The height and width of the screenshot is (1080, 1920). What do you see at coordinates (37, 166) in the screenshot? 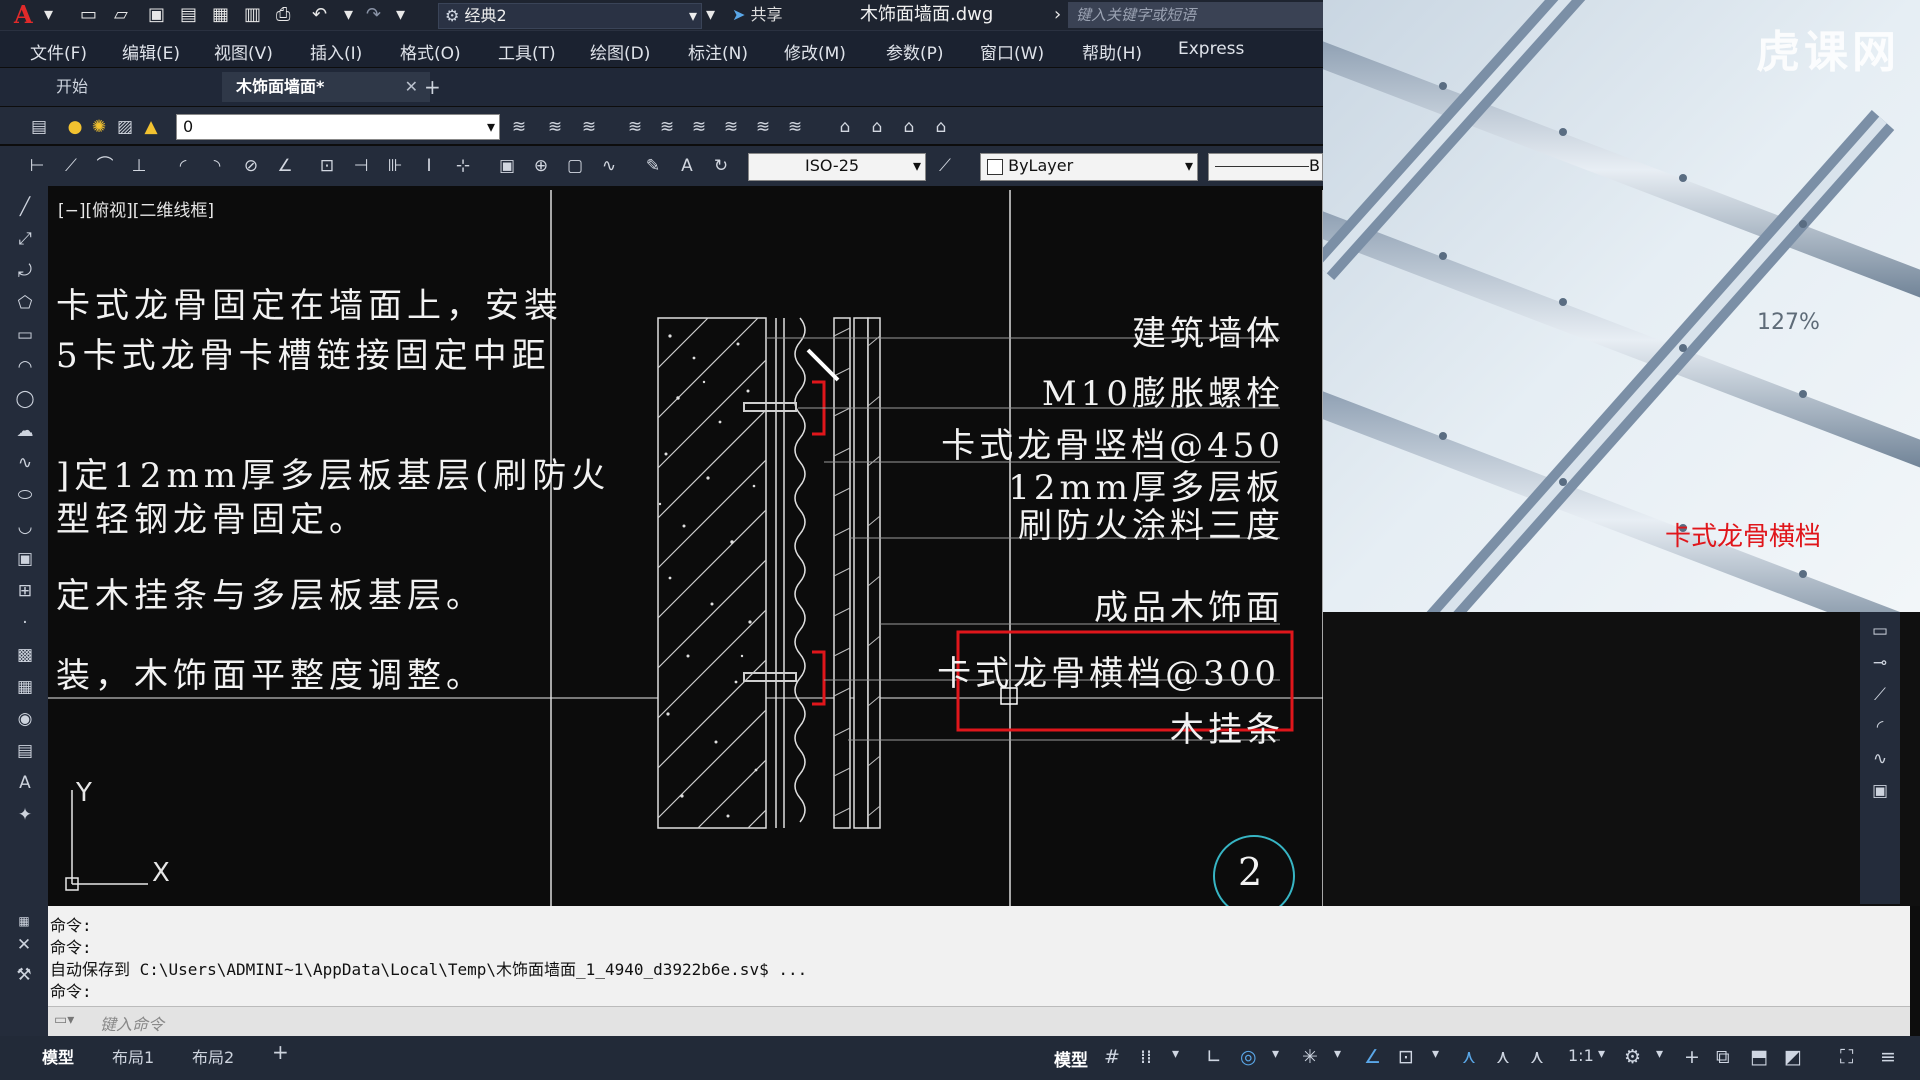
I see `linear-dim-icon: ⊢` at bounding box center [37, 166].